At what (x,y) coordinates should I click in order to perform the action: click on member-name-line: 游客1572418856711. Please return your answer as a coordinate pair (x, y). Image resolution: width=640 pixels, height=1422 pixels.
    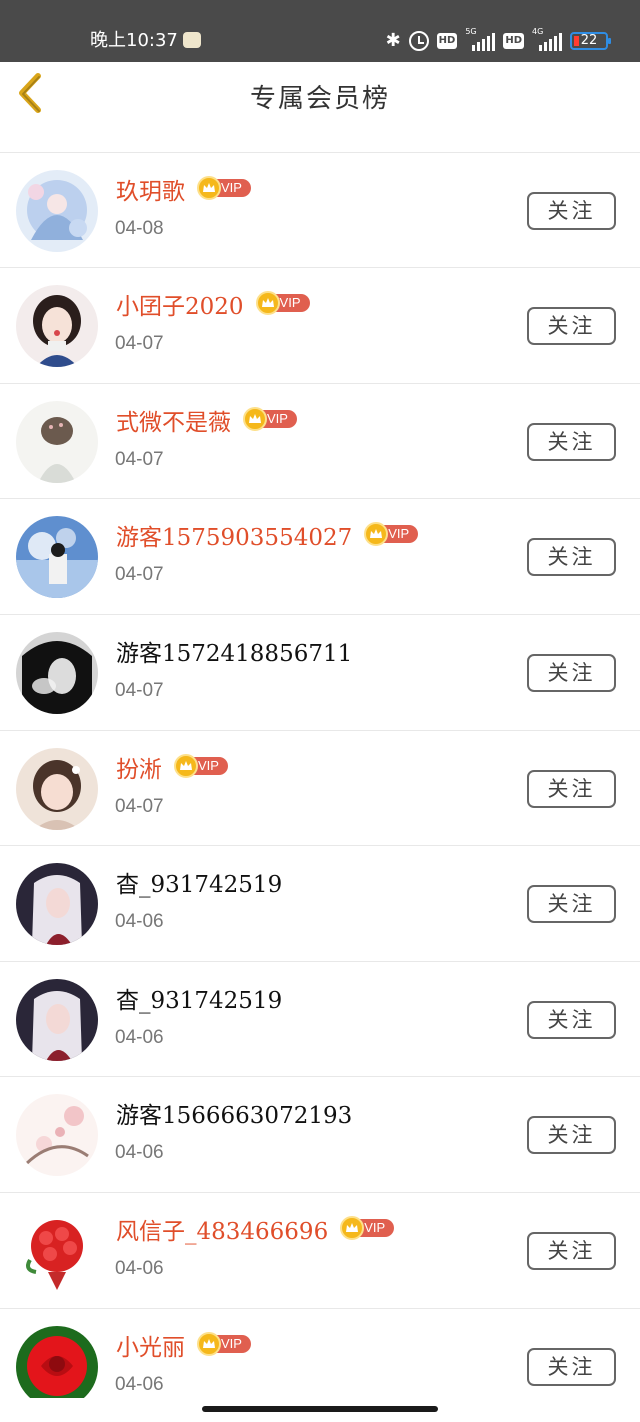
    Looking at the image, I should click on (234, 654).